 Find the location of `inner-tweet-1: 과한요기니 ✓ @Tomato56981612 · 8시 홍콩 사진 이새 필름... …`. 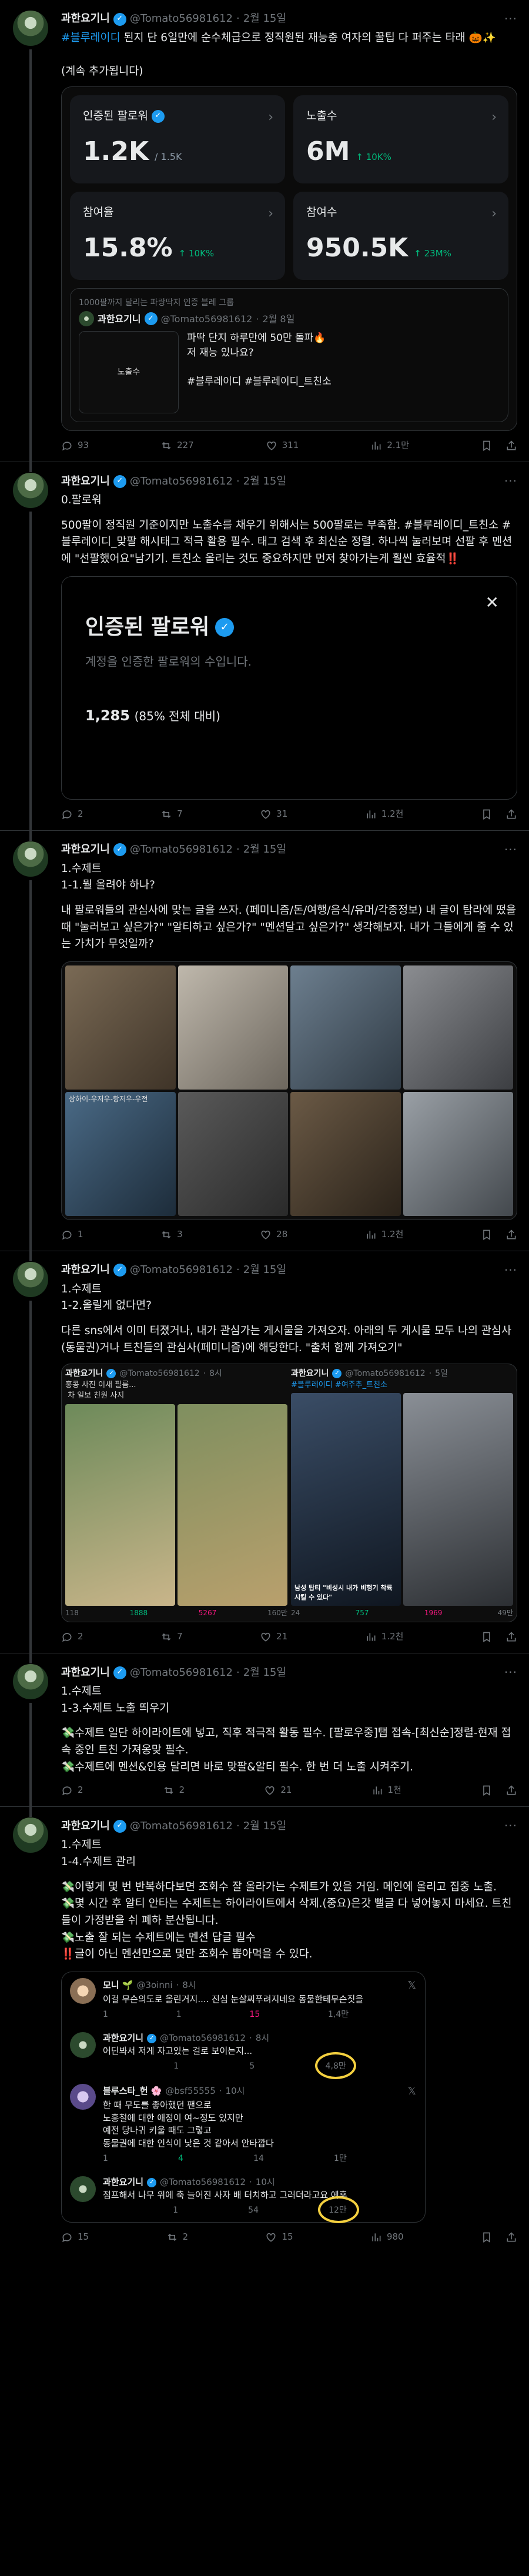

inner-tweet-1: 과한요기니 ✓ @Tomato56981612 · 8시 홍콩 사진 이새 필름... … is located at coordinates (176, 1493).